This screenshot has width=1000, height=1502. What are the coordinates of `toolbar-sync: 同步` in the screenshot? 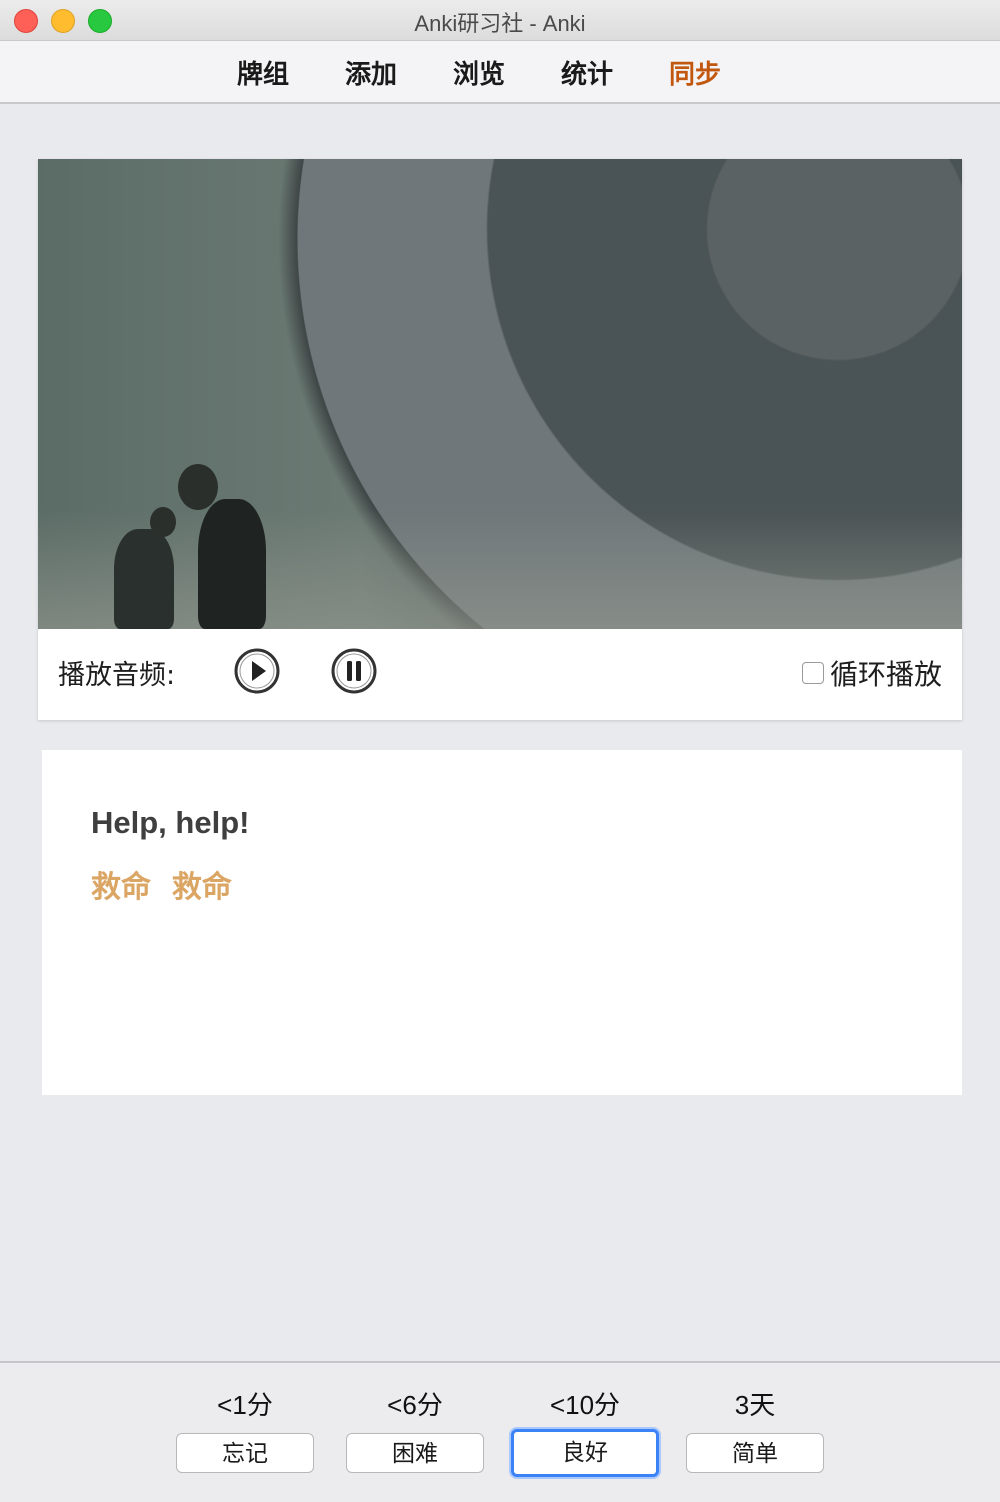 It's located at (695, 72).